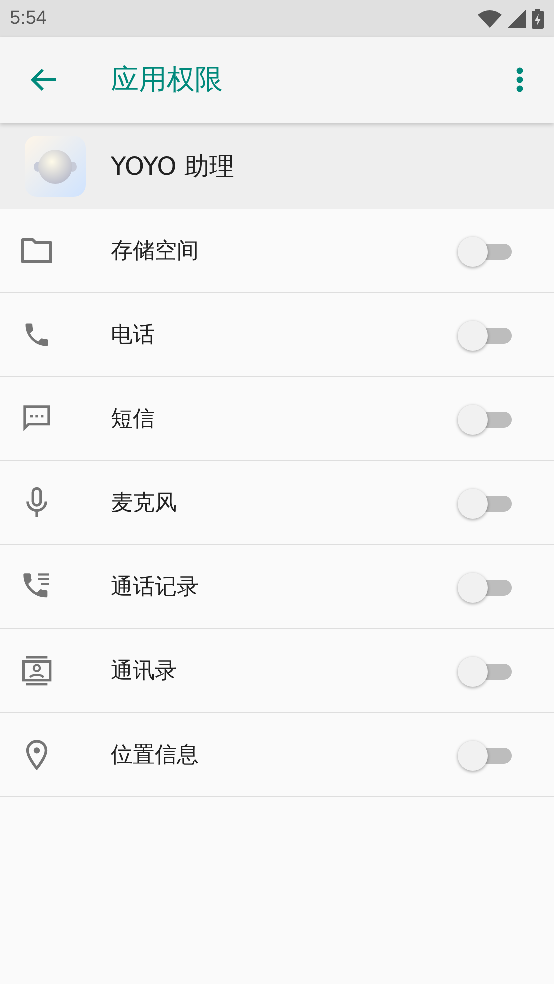  Describe the element at coordinates (28, 19) in the screenshot. I see `status-time: 5:54` at that location.